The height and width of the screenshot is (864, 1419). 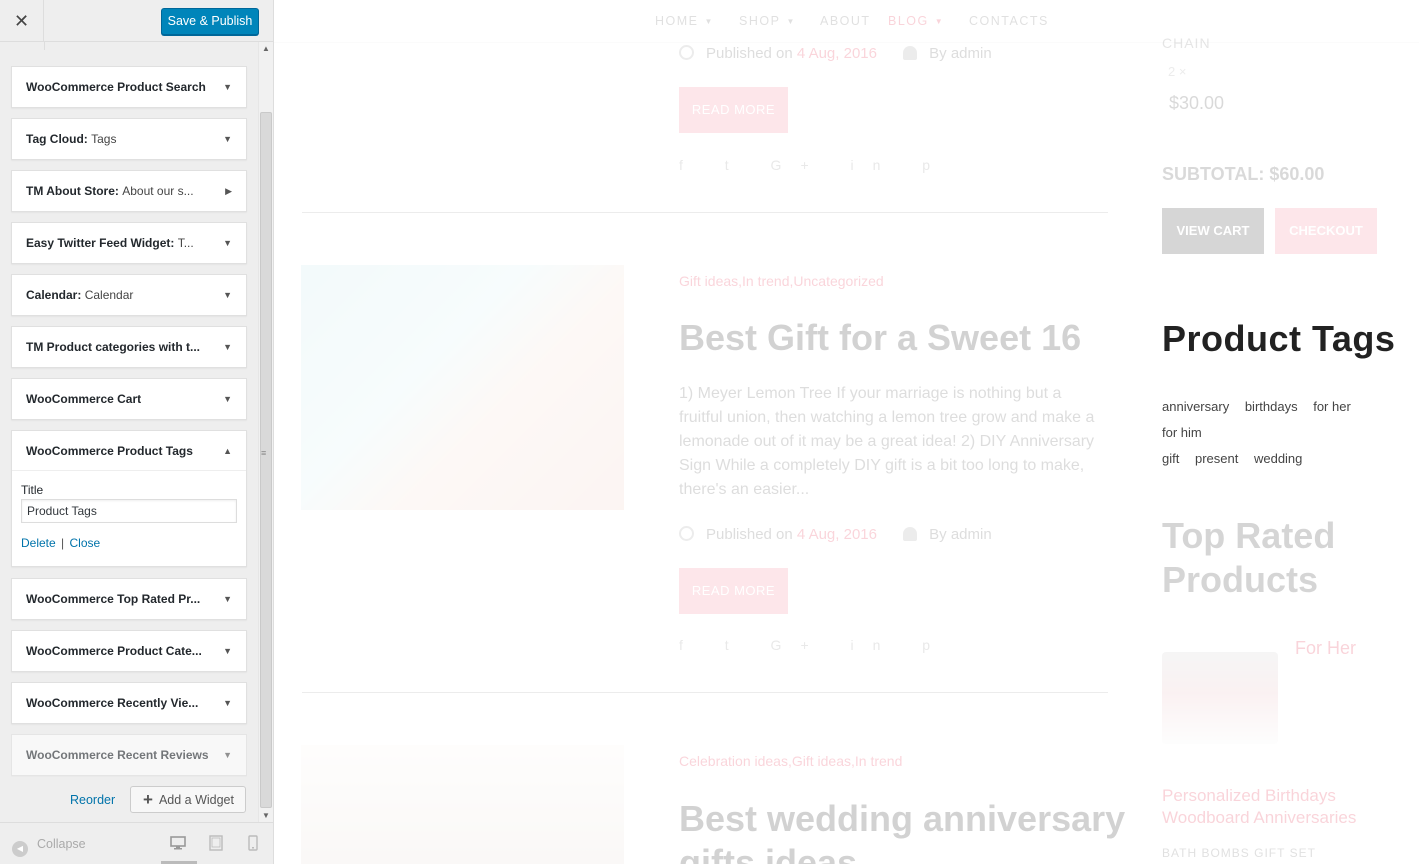 I want to click on post-categories: Celebration ideas,Gift ideas,In trend, so click(x=790, y=761).